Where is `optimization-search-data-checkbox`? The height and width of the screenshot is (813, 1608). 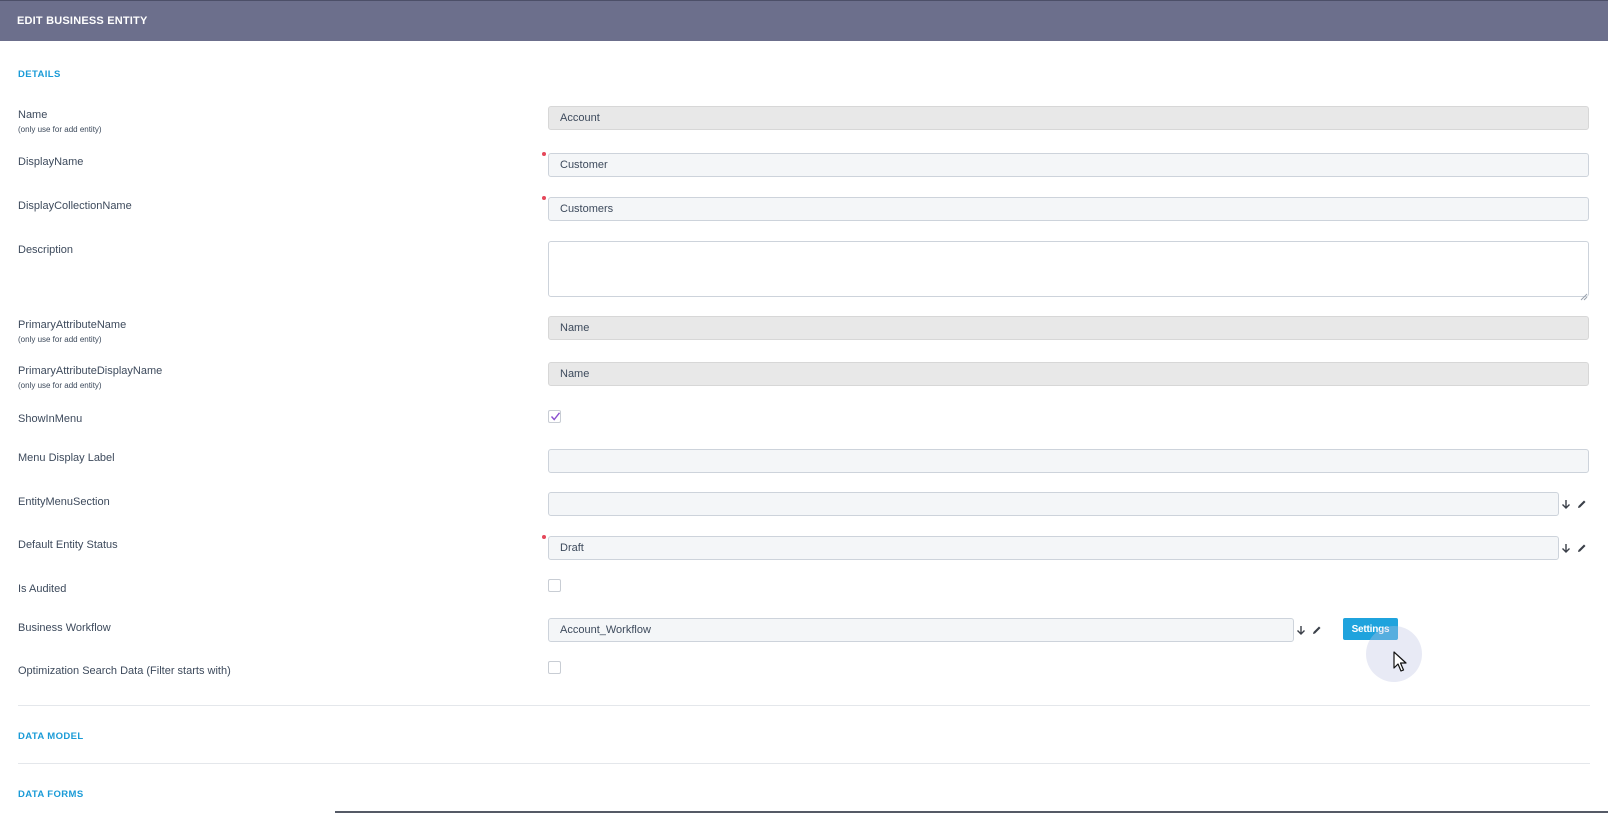 optimization-search-data-checkbox is located at coordinates (554, 667).